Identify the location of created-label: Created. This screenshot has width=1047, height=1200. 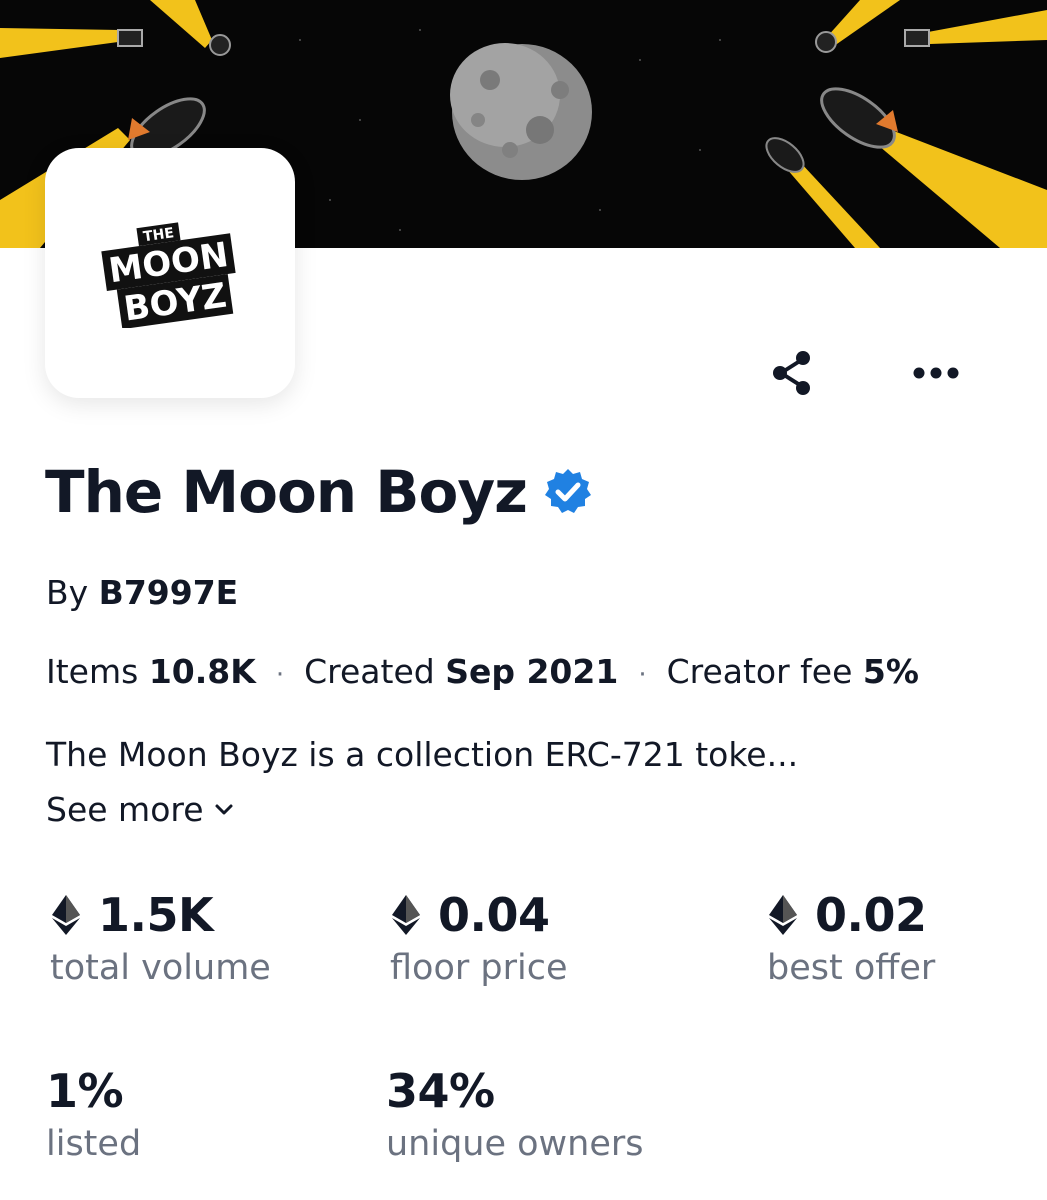
(369, 671).